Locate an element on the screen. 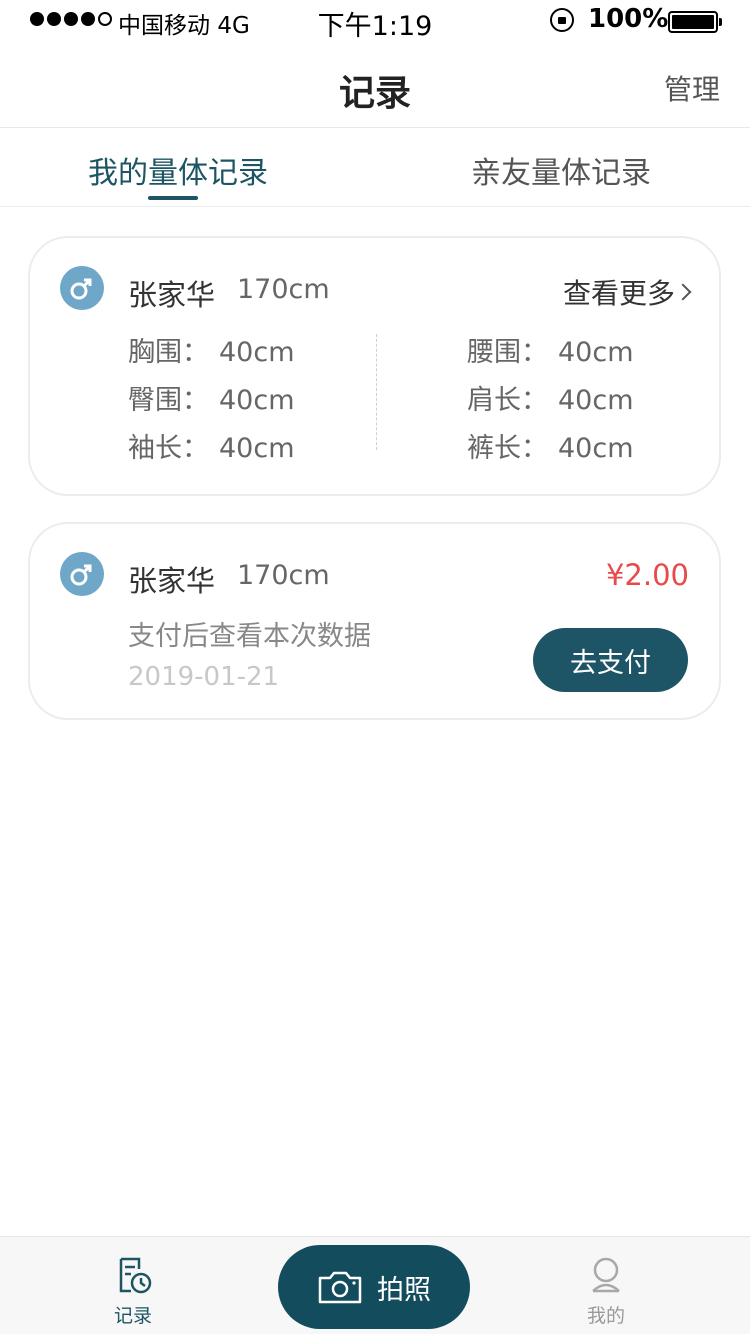 This screenshot has width=750, height=1334. take-photo-label: 拍照 is located at coordinates (404, 1290).